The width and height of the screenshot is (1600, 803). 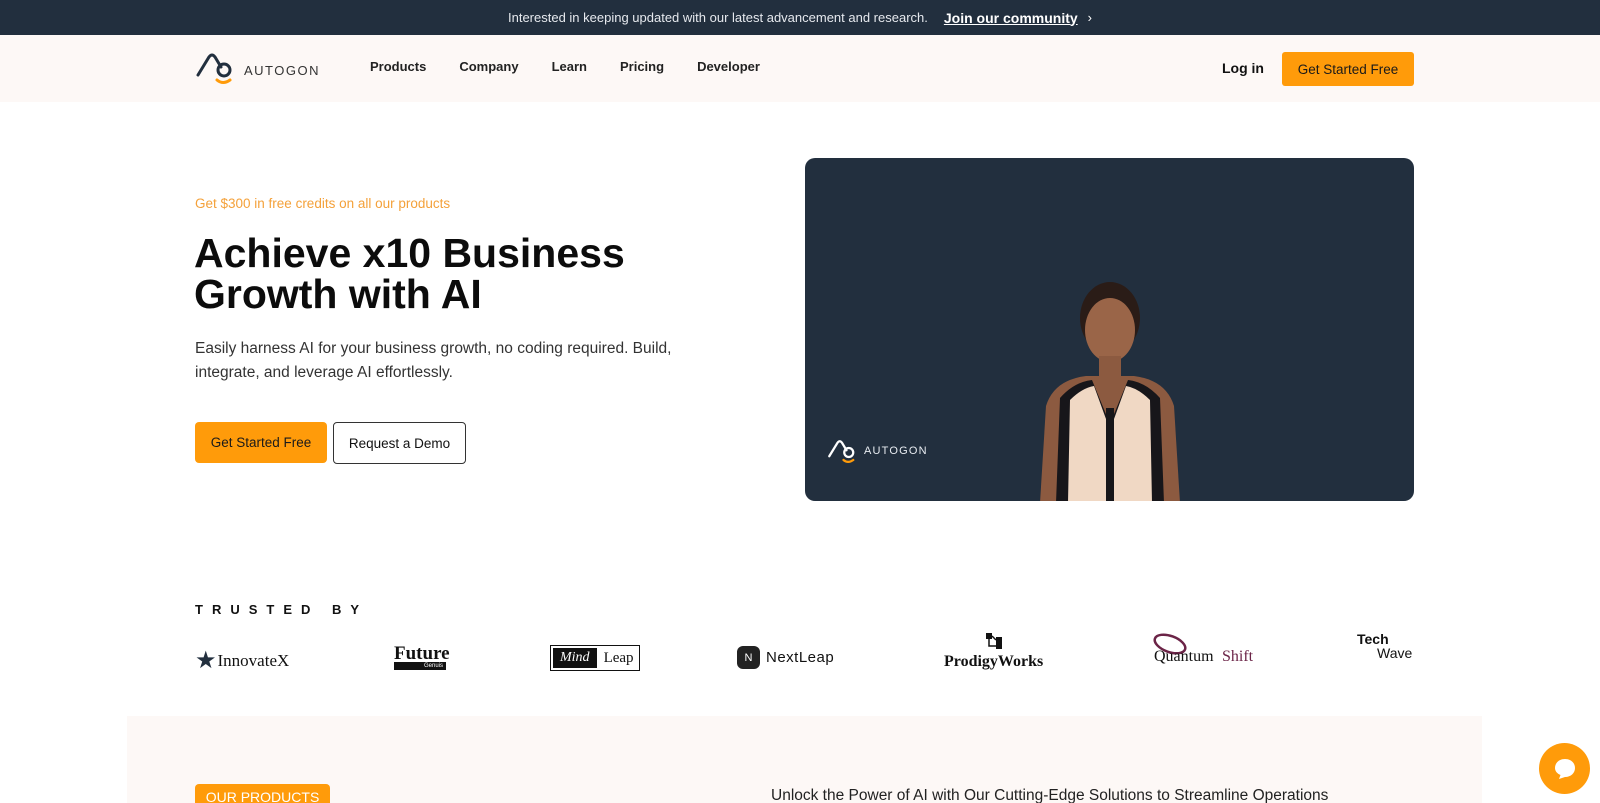 I want to click on prodigy-mark-icon, so click(x=993, y=641).